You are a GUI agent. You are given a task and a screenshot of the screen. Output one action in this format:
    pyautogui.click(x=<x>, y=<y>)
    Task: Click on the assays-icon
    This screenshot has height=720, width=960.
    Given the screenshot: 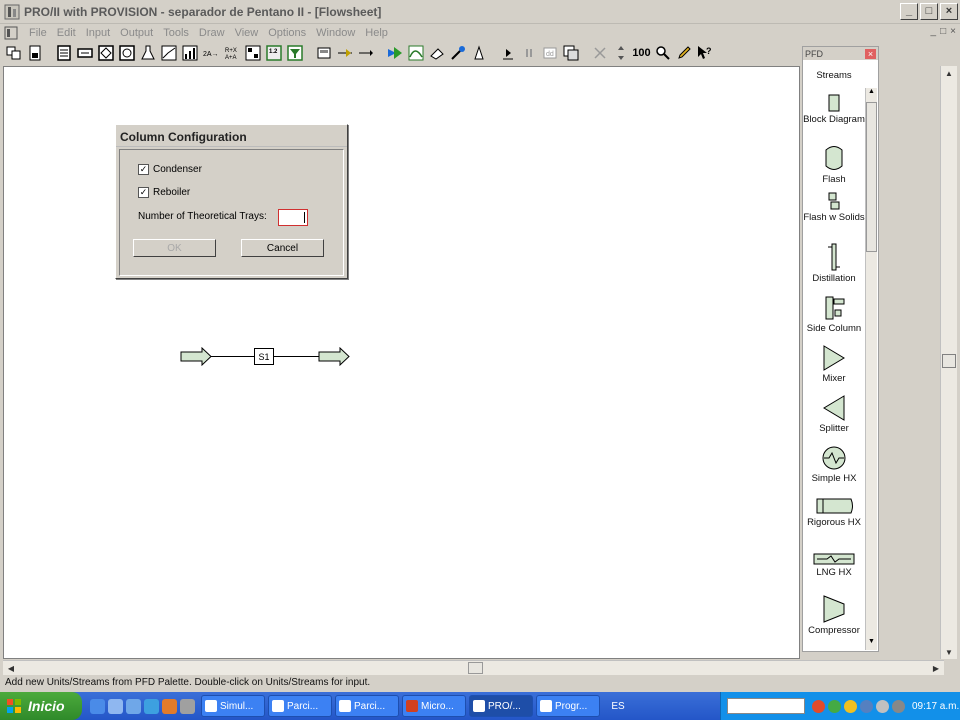 What is the action you would take?
    pyautogui.click(x=147, y=53)
    